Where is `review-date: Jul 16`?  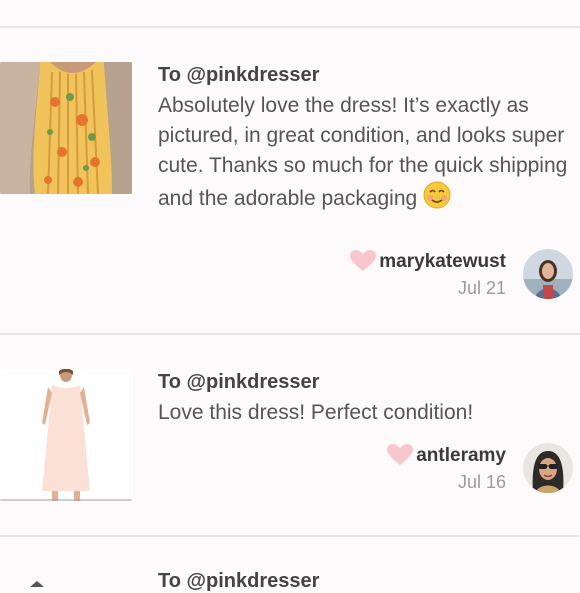
review-date: Jul 16 is located at coordinates (481, 482).